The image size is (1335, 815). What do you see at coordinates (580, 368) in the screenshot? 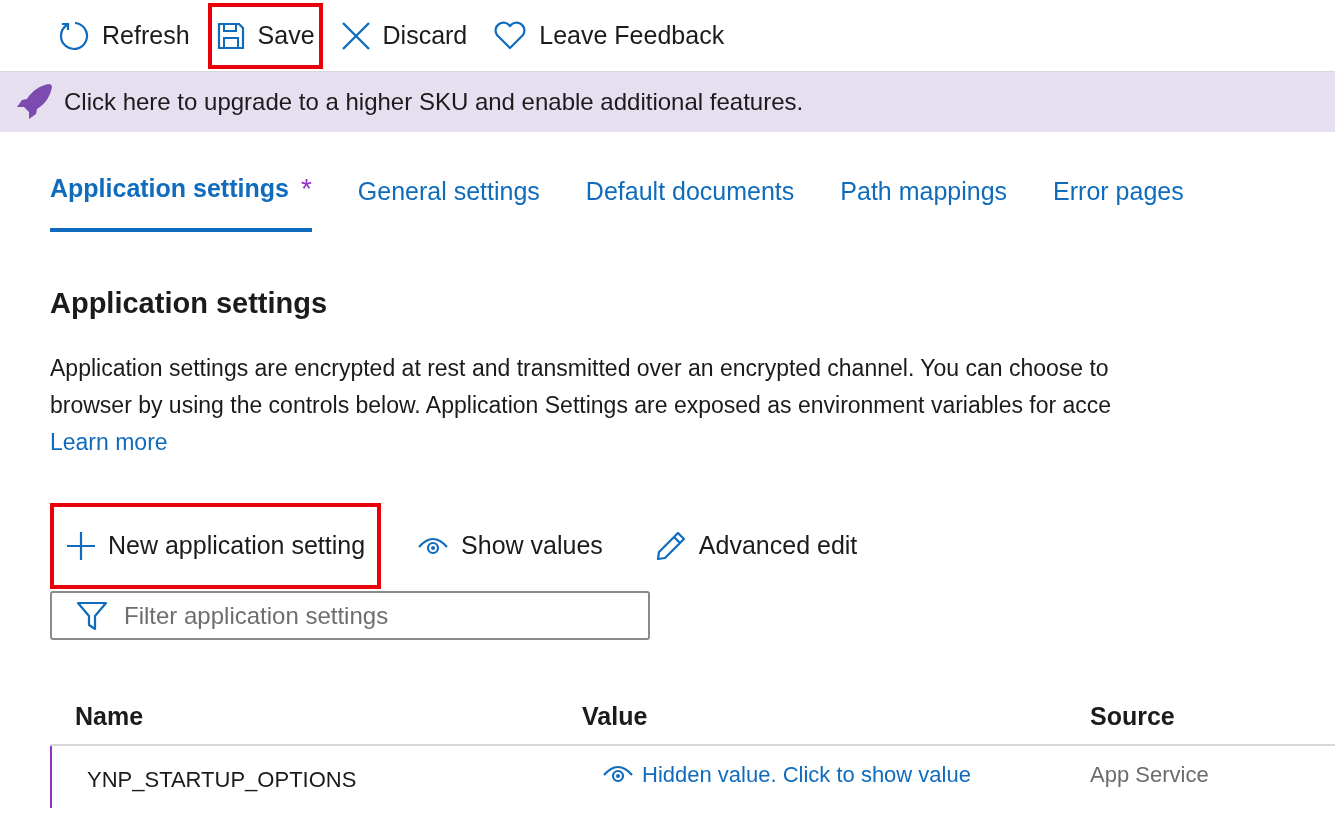
I see `description-text: Application settings are encrypted at rest and transmitted over an encrypted channel. You can choose to` at bounding box center [580, 368].